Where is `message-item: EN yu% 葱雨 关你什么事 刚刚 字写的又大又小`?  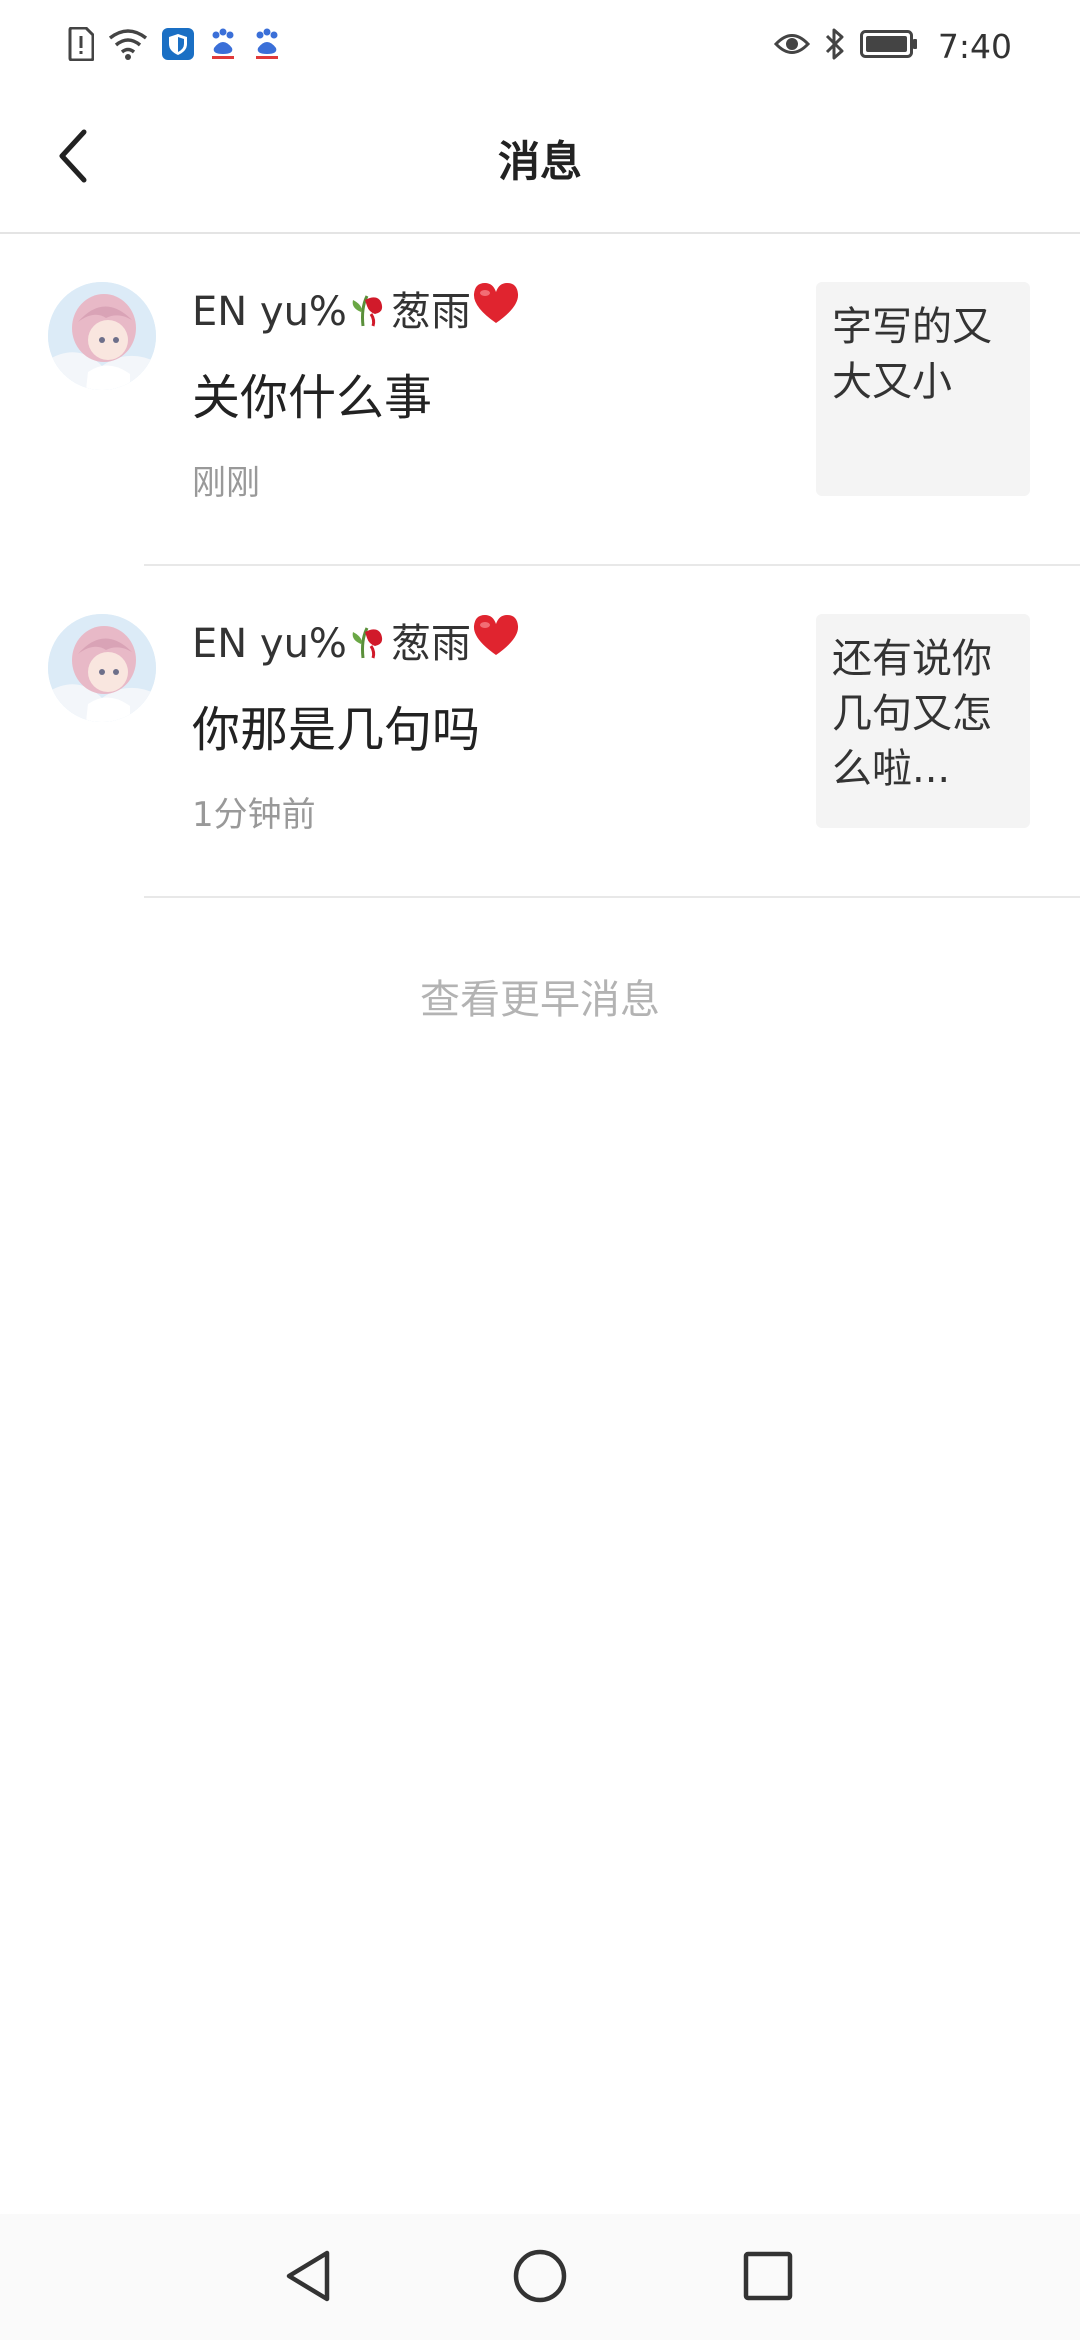 message-item: EN yu% 葱雨 关你什么事 刚刚 字写的又大又小 is located at coordinates (540, 400).